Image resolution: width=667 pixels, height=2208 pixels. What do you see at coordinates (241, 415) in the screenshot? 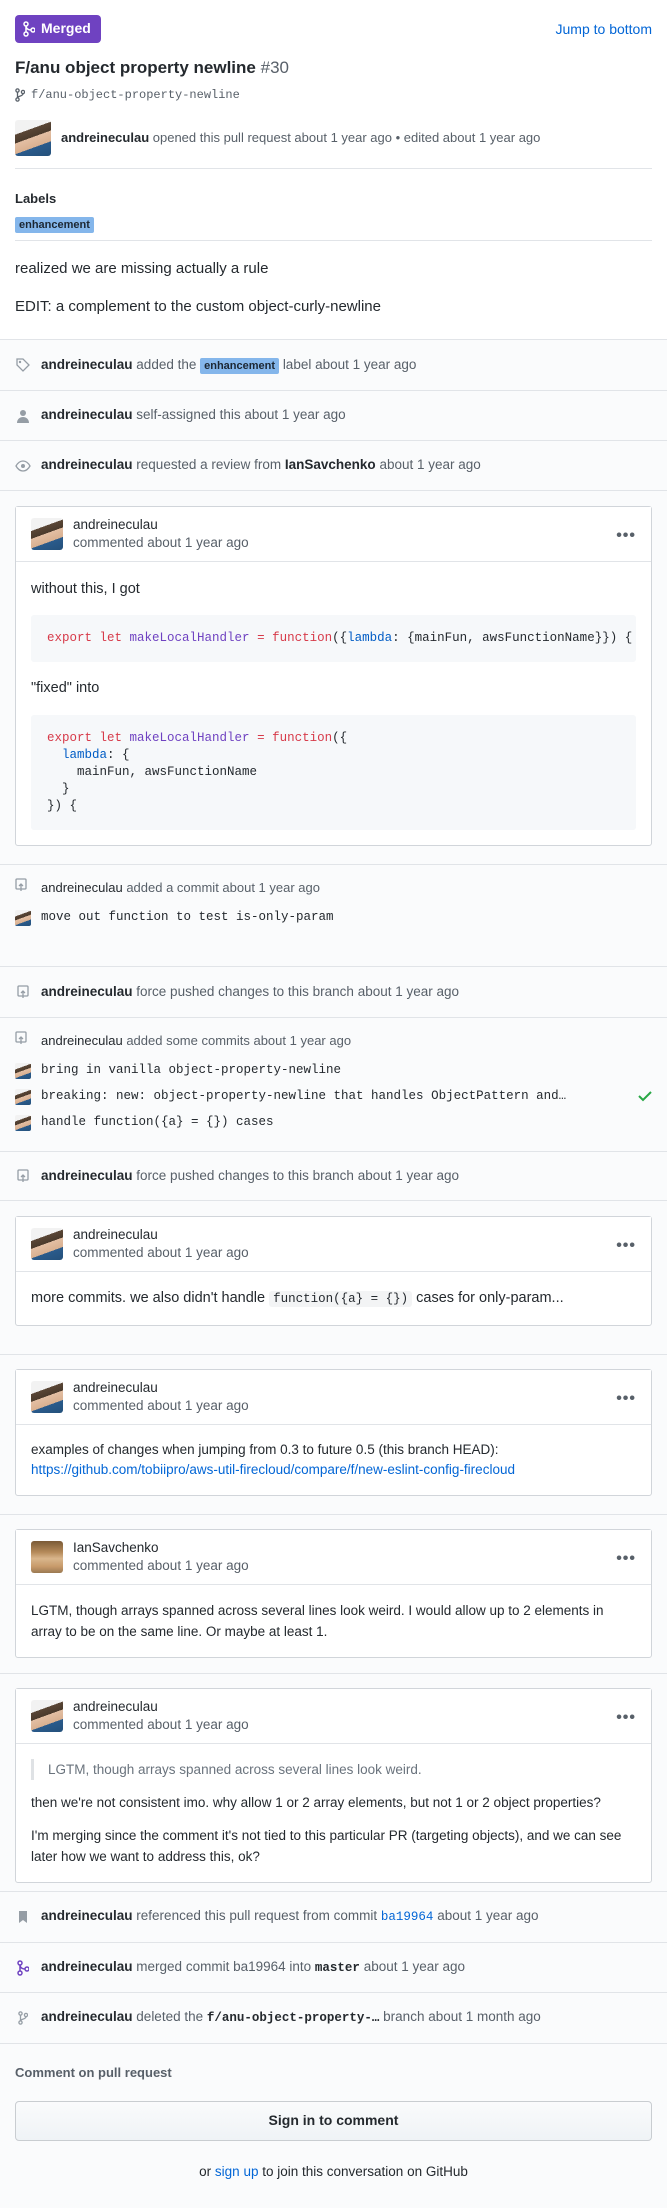
I see `event-text: self-assigned this about 1 year ago` at bounding box center [241, 415].